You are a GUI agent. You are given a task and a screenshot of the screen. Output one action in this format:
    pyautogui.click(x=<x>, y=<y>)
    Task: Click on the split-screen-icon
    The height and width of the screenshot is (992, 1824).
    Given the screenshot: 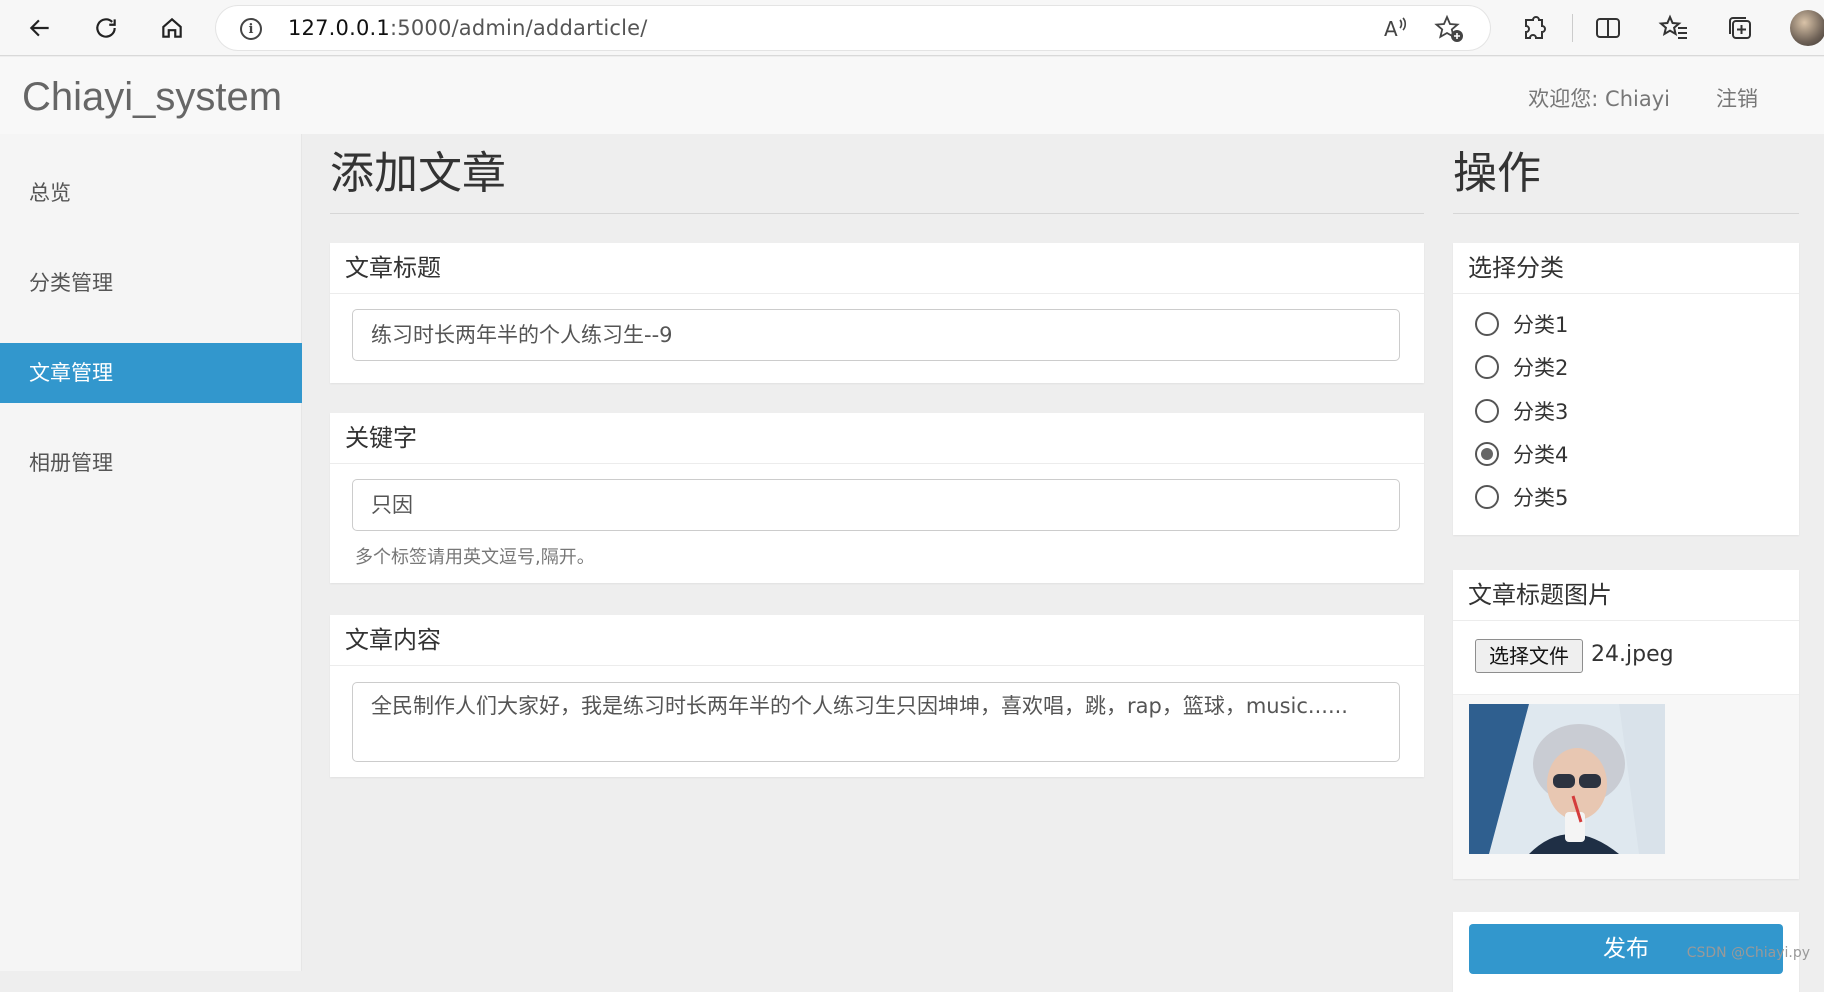 What is the action you would take?
    pyautogui.click(x=1608, y=28)
    